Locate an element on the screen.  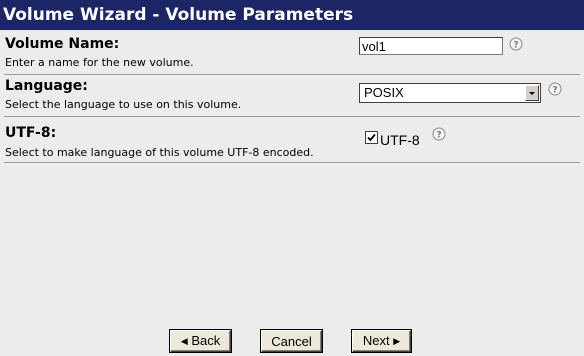
checkmark-icon is located at coordinates (371, 138).